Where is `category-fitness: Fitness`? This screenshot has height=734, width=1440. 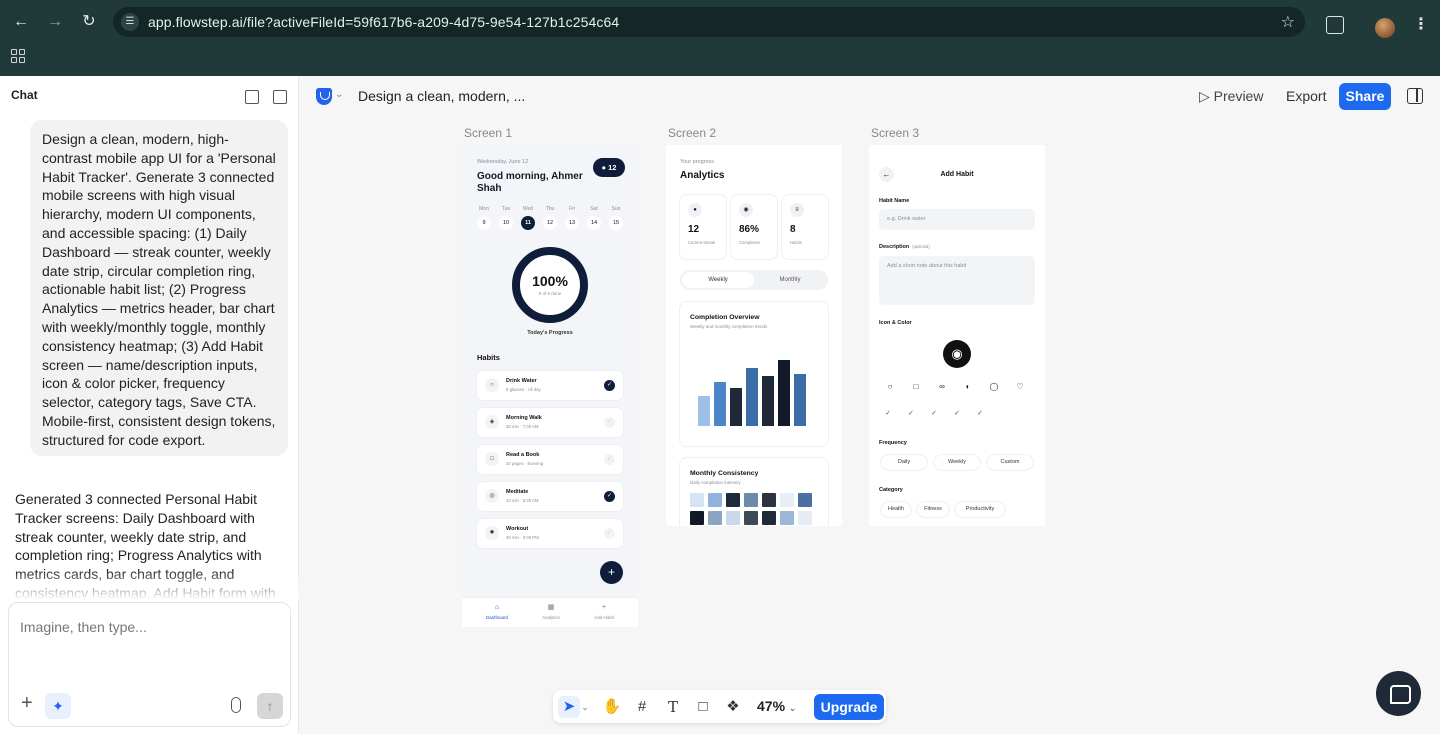 category-fitness: Fitness is located at coordinates (933, 509).